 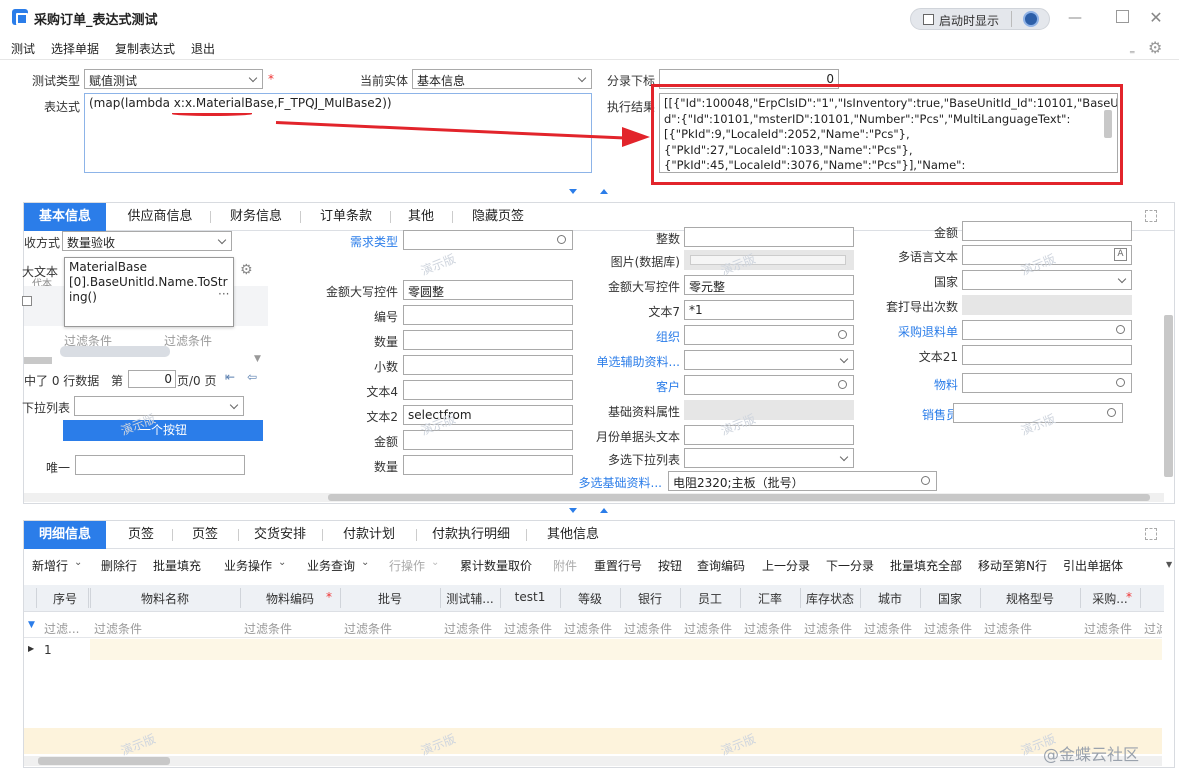 I want to click on tab-other: 其他, so click(x=421, y=217).